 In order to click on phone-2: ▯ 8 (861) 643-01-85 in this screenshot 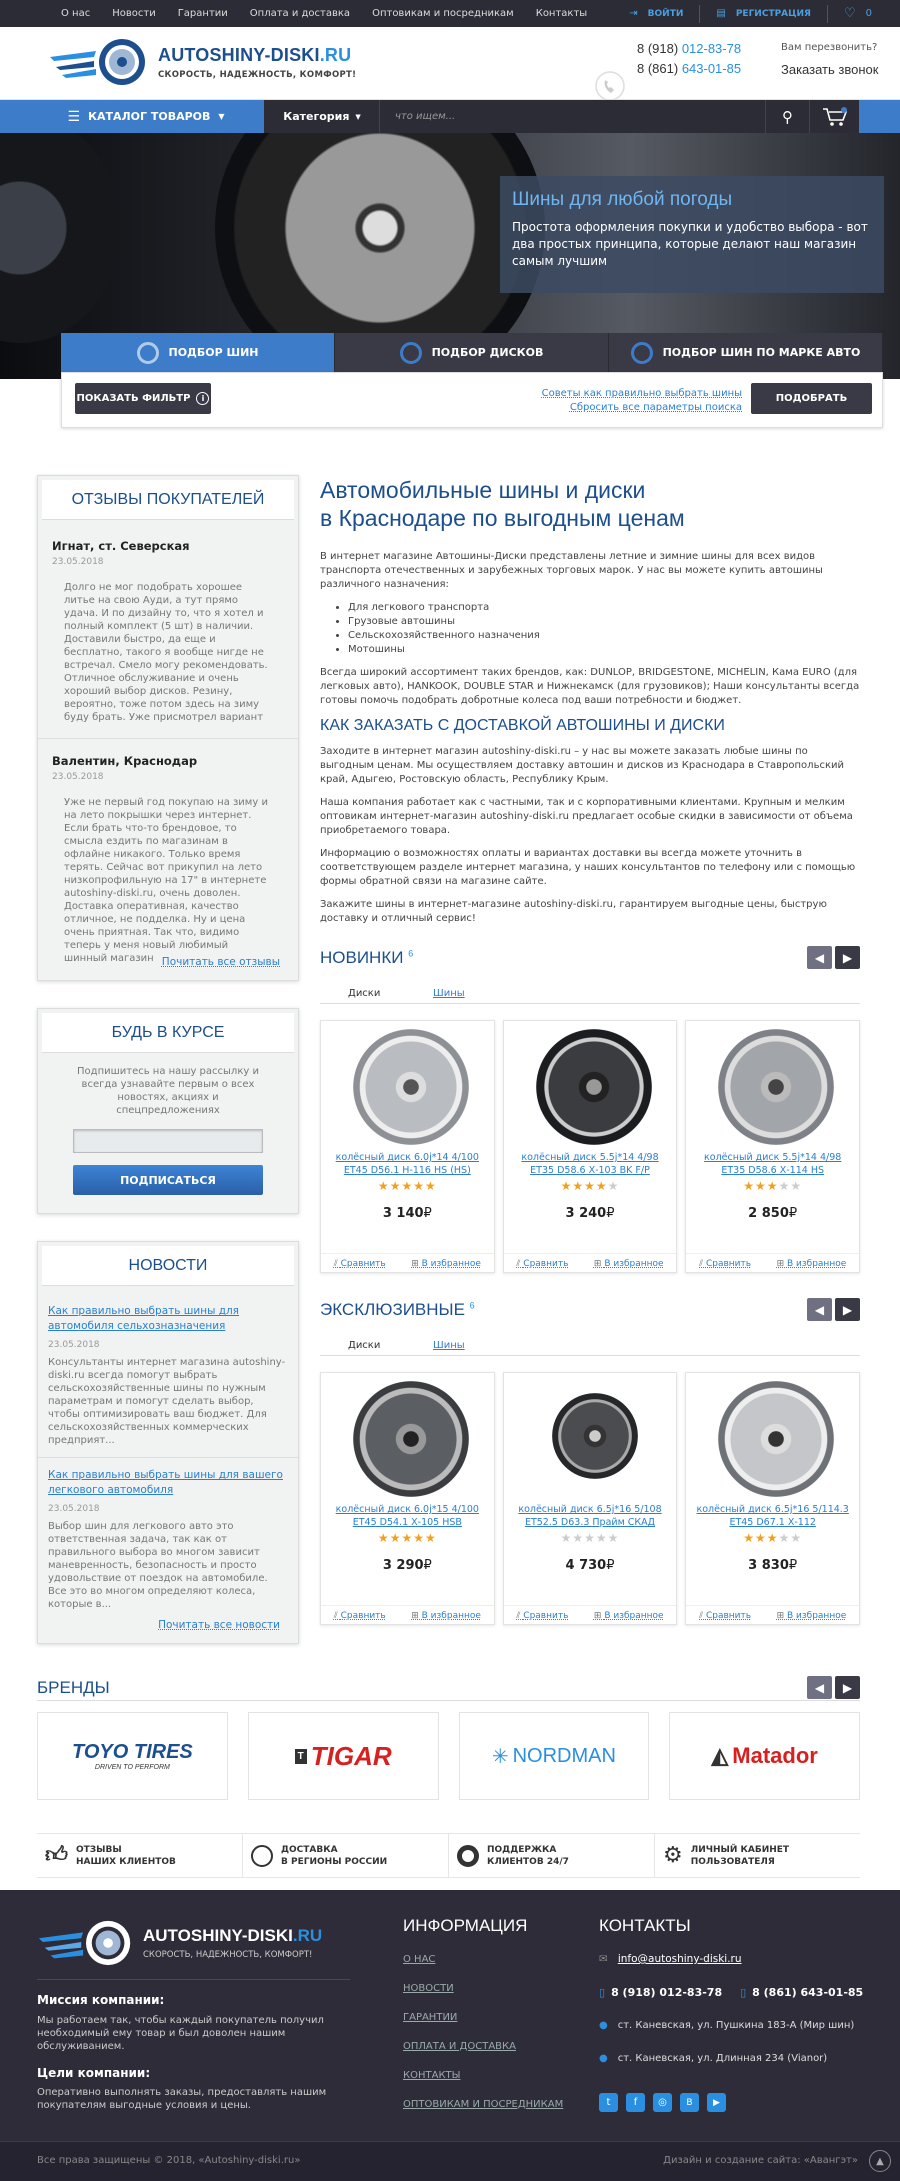, I will do `click(801, 1992)`.